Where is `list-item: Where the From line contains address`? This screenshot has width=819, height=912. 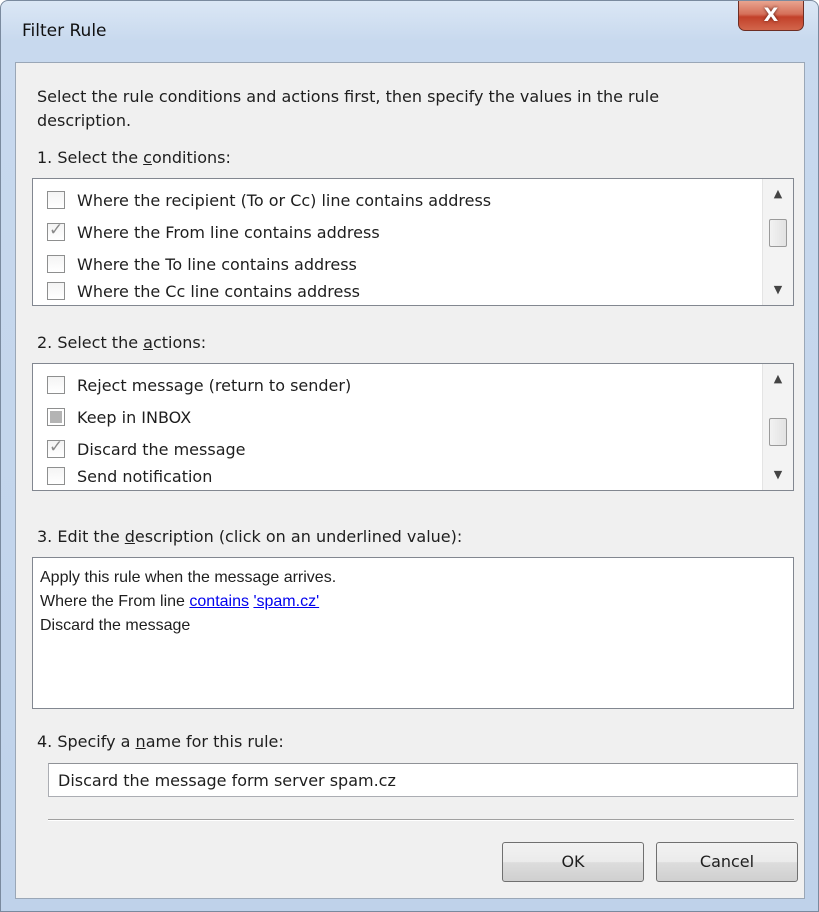
list-item: Where the From line contains address is located at coordinates (213, 232).